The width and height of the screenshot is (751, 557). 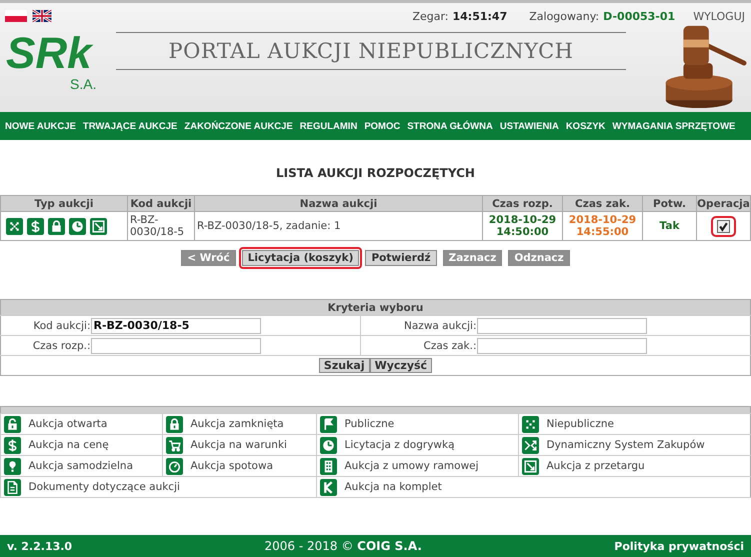 I want to click on criteria-button: Szukaj, so click(x=344, y=365).